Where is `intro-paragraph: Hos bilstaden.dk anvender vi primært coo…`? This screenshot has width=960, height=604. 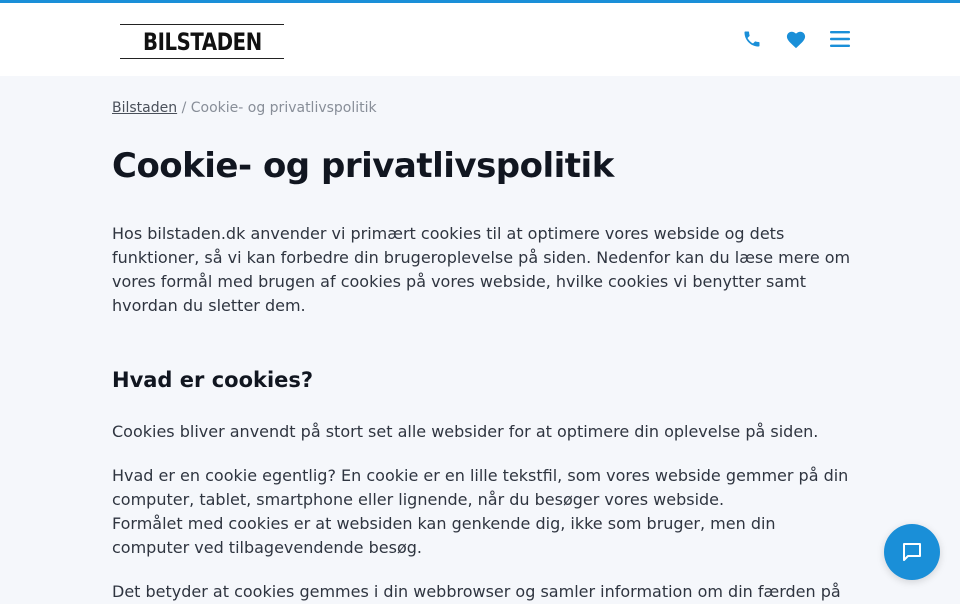 intro-paragraph: Hos bilstaden.dk anvender vi primært coo… is located at coordinates (481, 269).